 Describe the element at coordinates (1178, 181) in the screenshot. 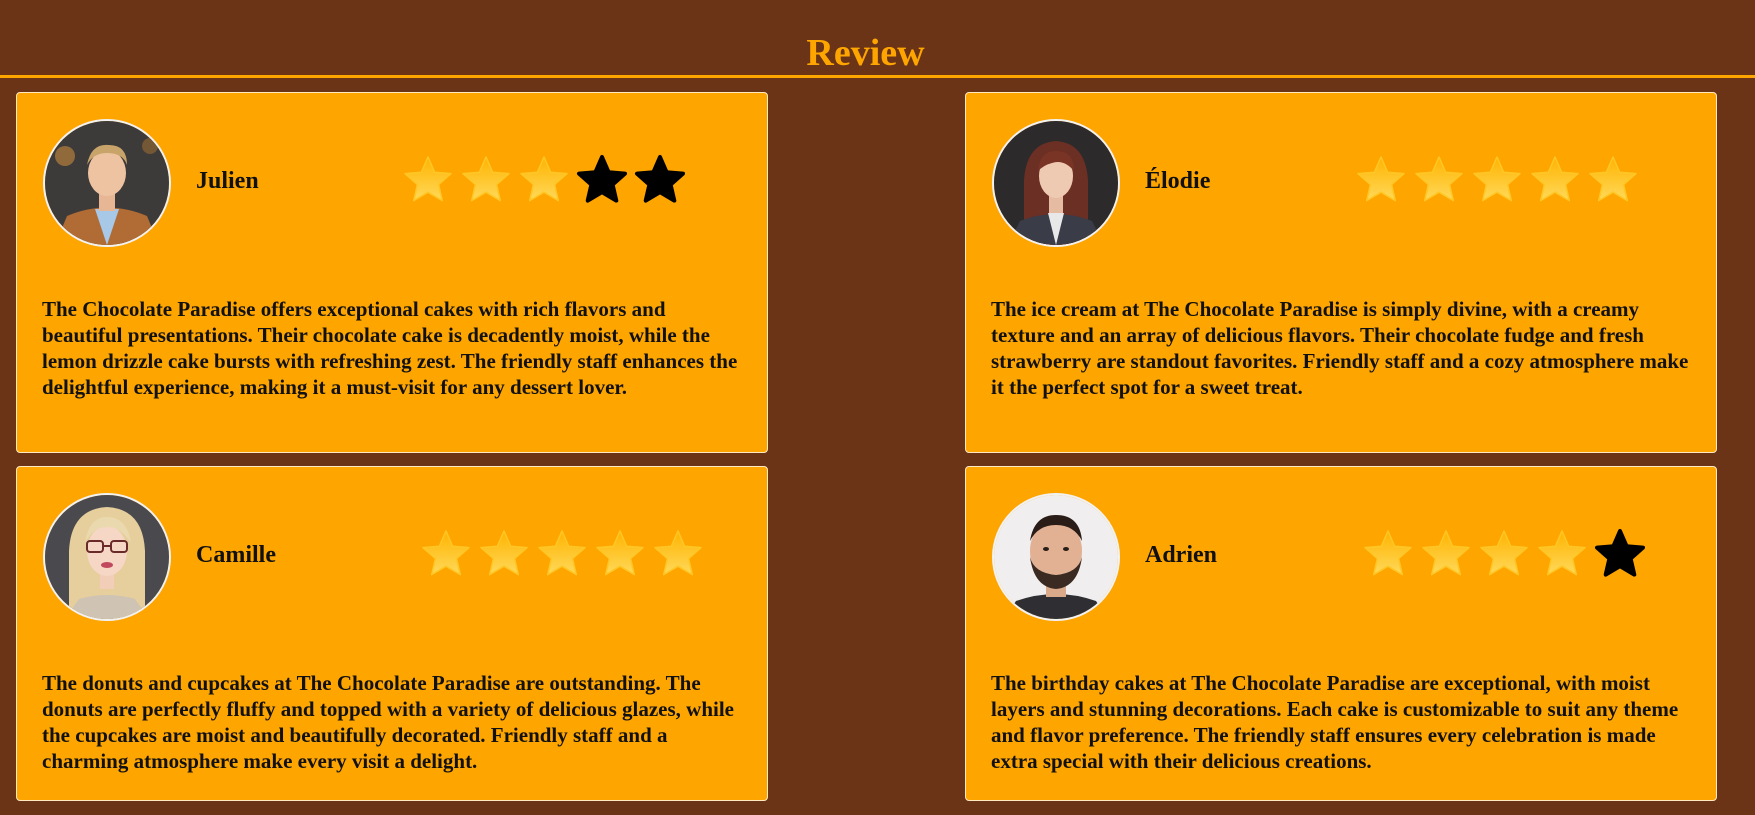

I see `reviewer-name: Élodie` at that location.